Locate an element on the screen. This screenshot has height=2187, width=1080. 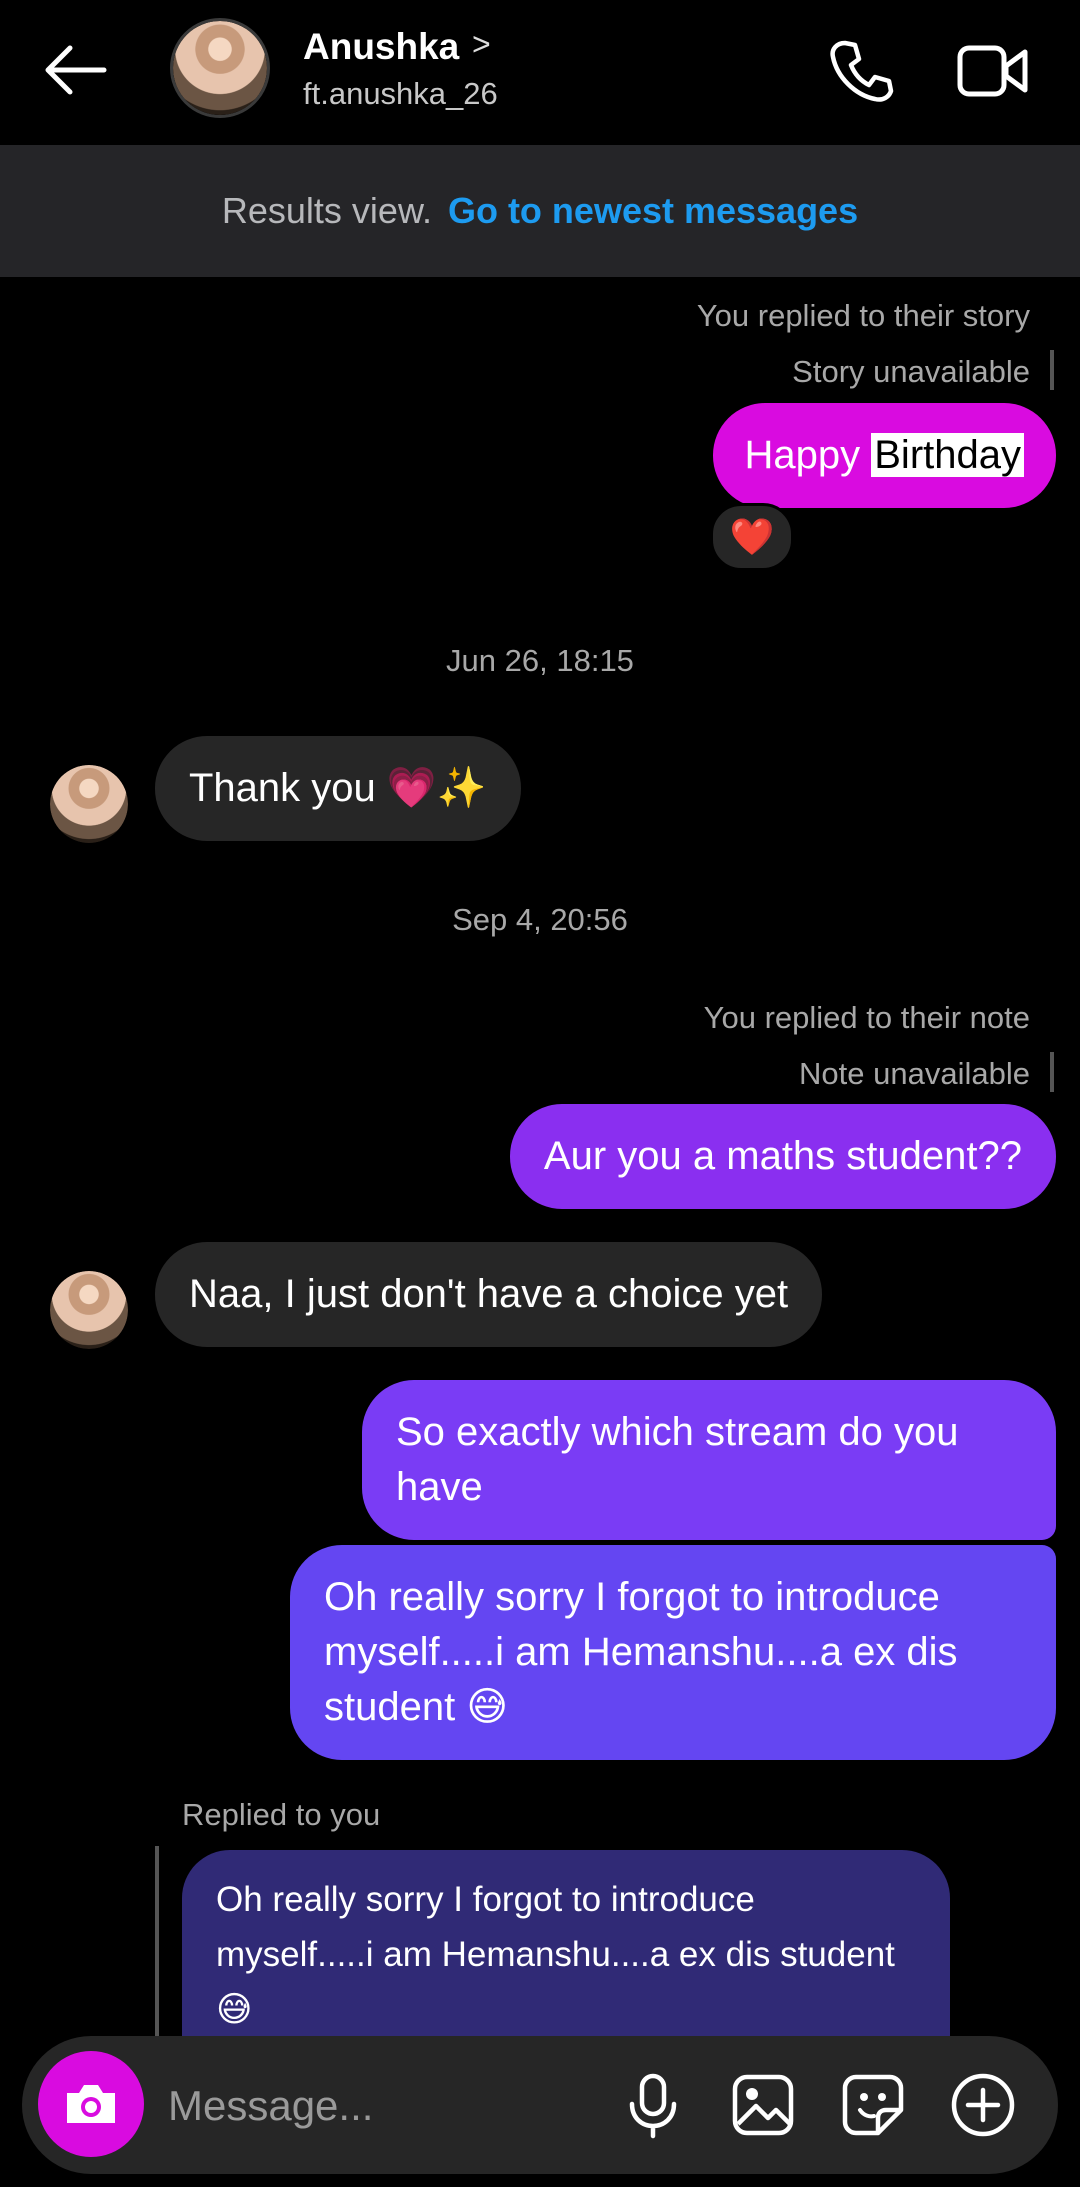
microphone-icon is located at coordinates (653, 2105).